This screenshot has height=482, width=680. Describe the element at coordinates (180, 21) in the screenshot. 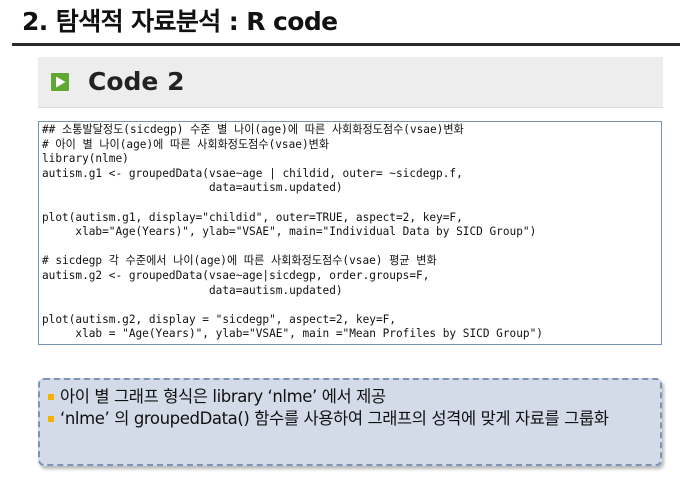

I see `page-title: 2. 탐색적 자료분석 : R code` at that location.